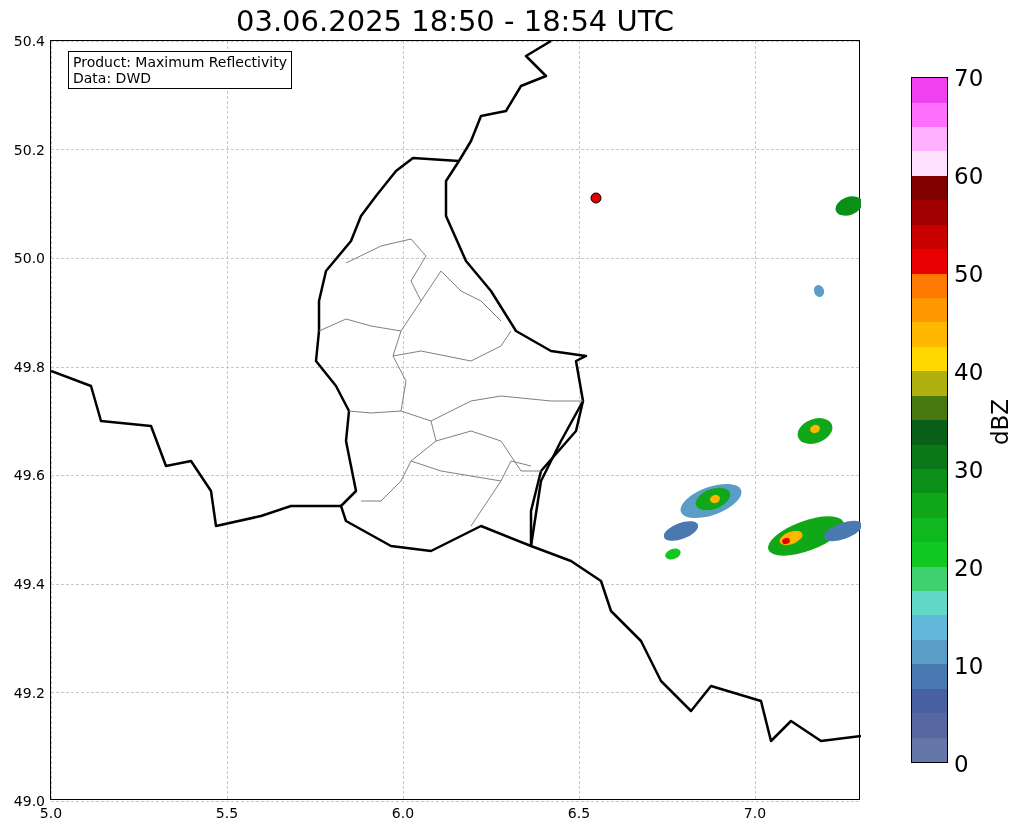 The width and height of the screenshot is (1023, 834). Describe the element at coordinates (969, 666) in the screenshot. I see `colorbar-tick-label: 10` at that location.